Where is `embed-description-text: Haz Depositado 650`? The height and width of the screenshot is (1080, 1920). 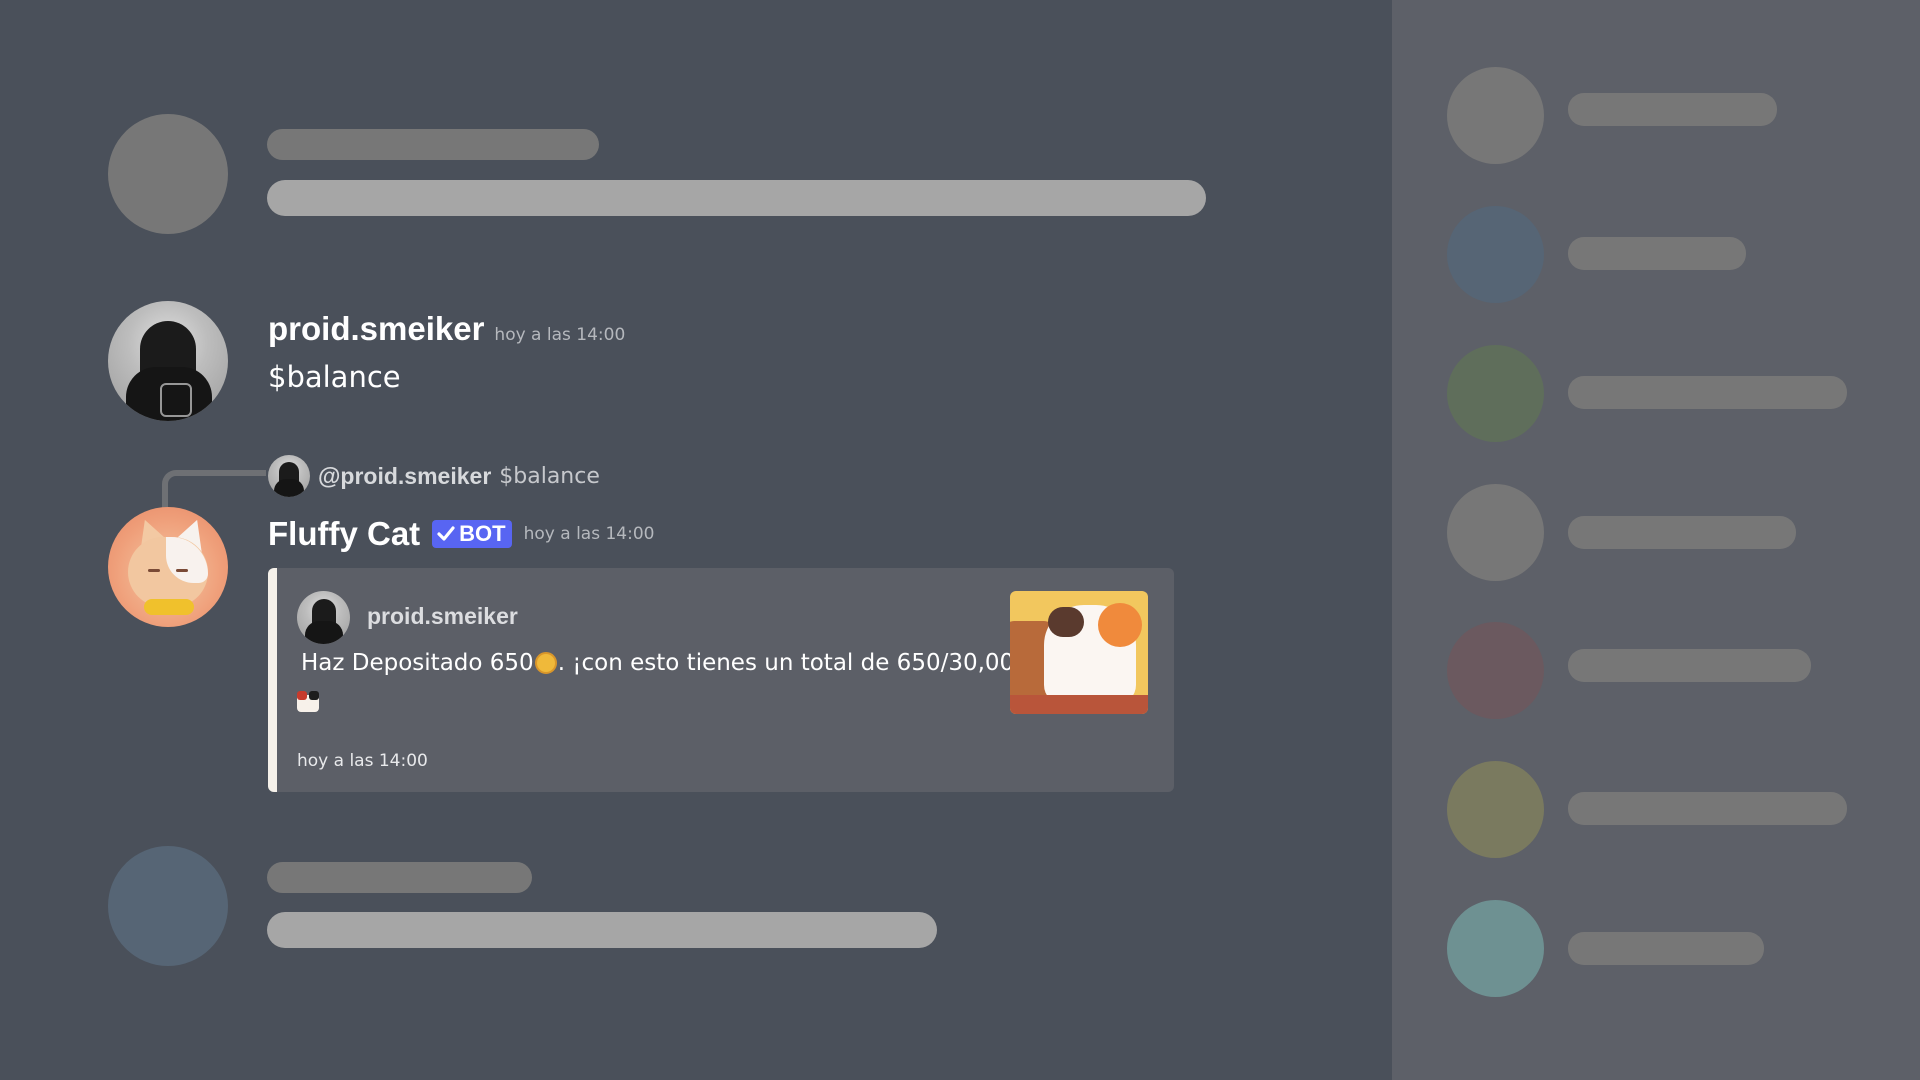
embed-description-text: Haz Depositado 650 is located at coordinates (417, 663).